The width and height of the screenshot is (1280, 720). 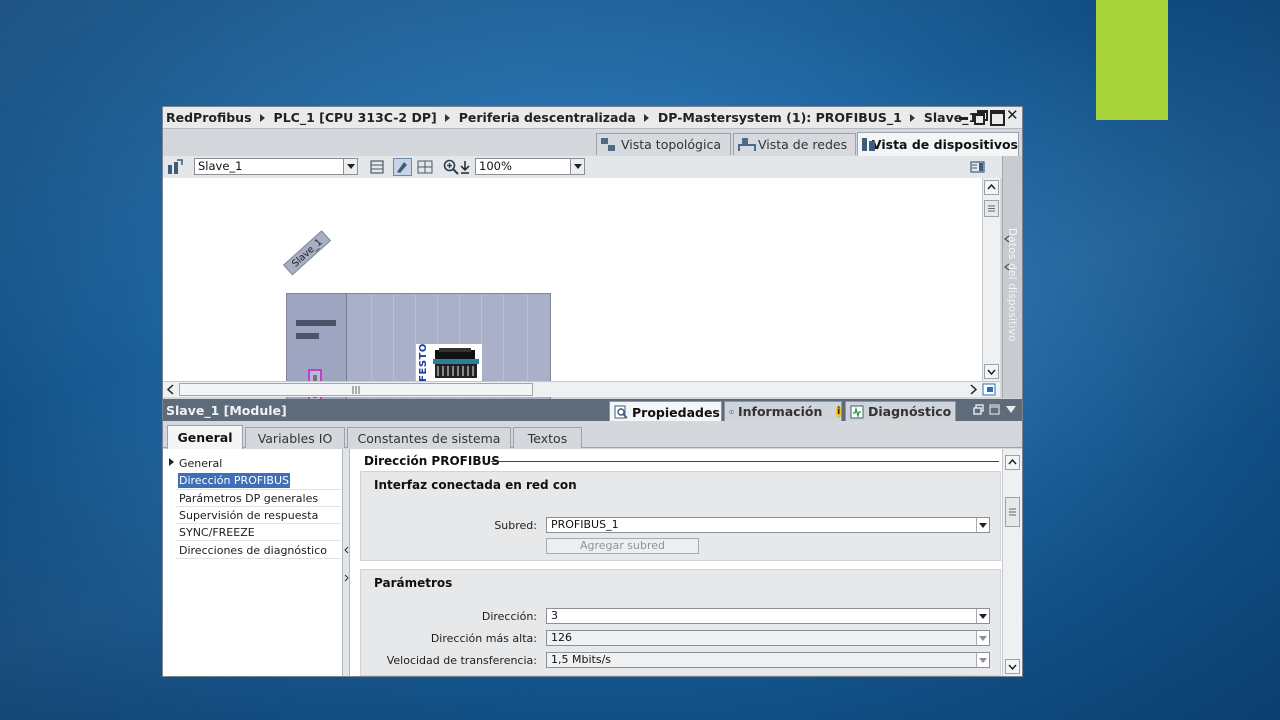 What do you see at coordinates (307, 253) in the screenshot?
I see `slave-tag: Slave_1` at bounding box center [307, 253].